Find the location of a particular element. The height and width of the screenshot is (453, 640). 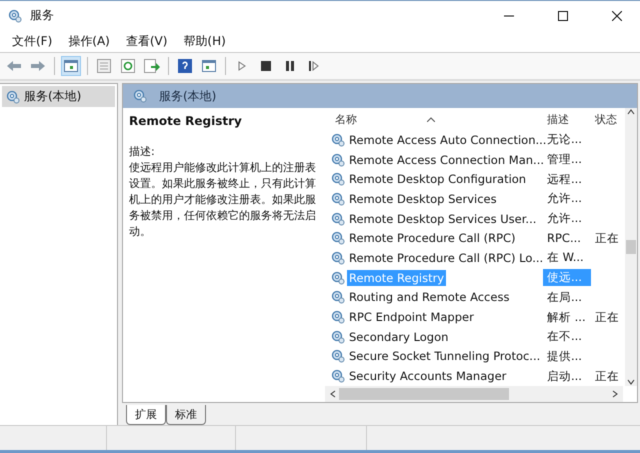

horizontal-scrollbar is located at coordinates (474, 394).